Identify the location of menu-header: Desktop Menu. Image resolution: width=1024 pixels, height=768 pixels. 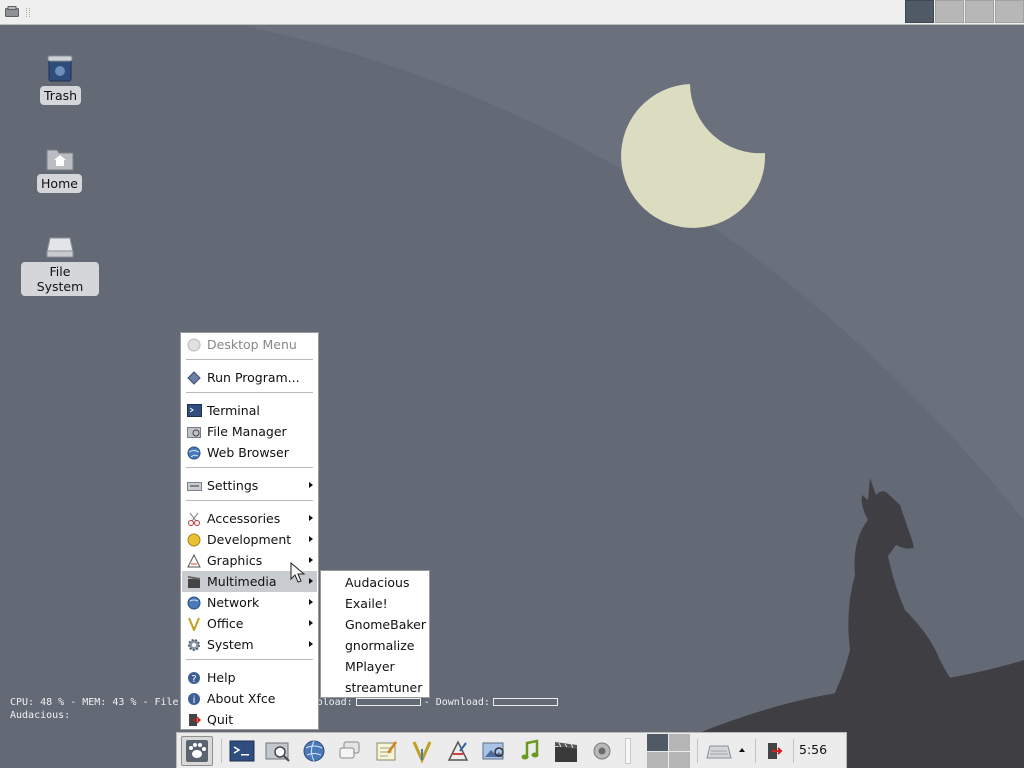
(249, 344).